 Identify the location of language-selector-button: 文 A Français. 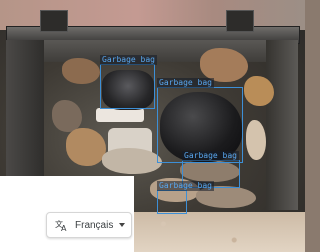
(89, 225).